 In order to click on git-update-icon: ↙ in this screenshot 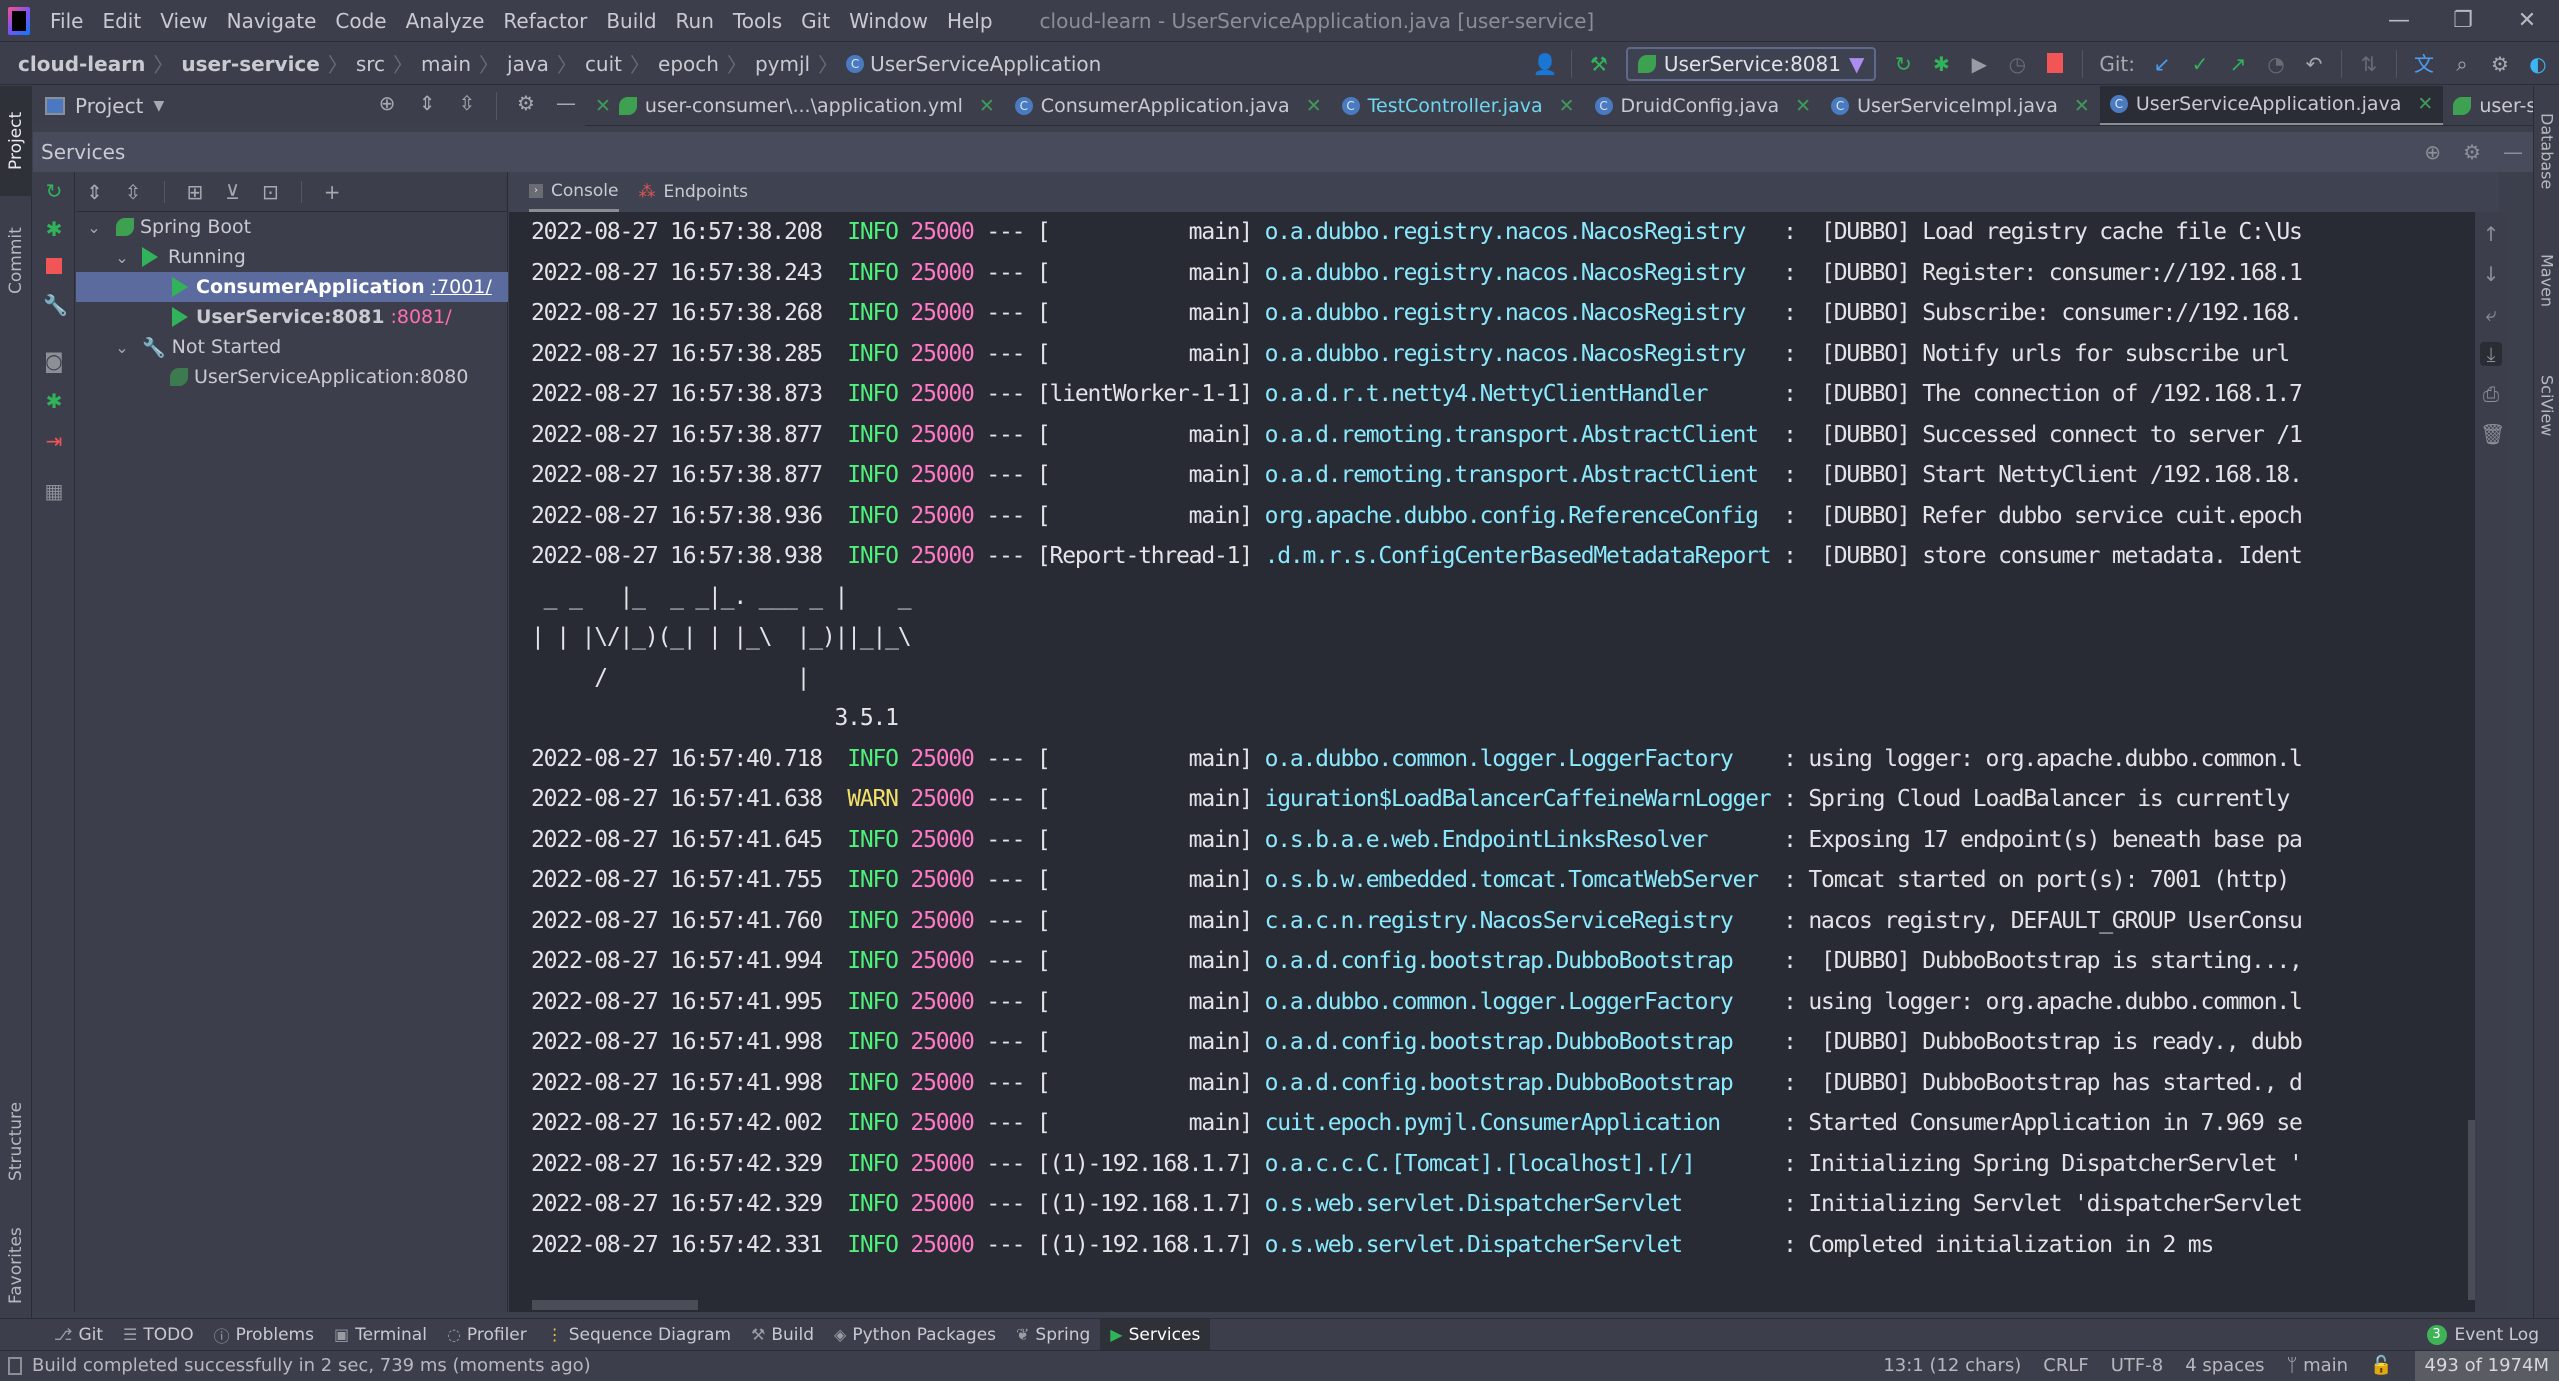, I will do `click(2162, 64)`.